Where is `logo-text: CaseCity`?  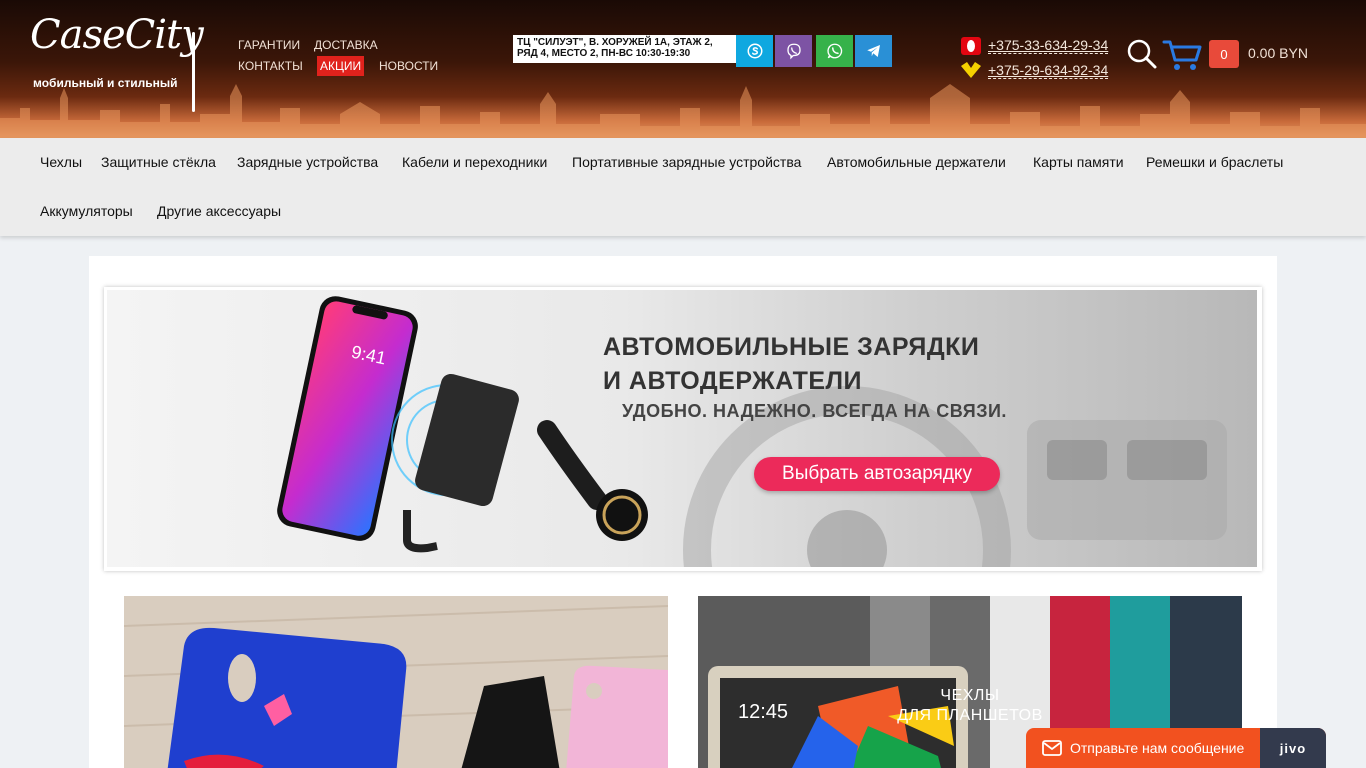 logo-text: CaseCity is located at coordinates (117, 35).